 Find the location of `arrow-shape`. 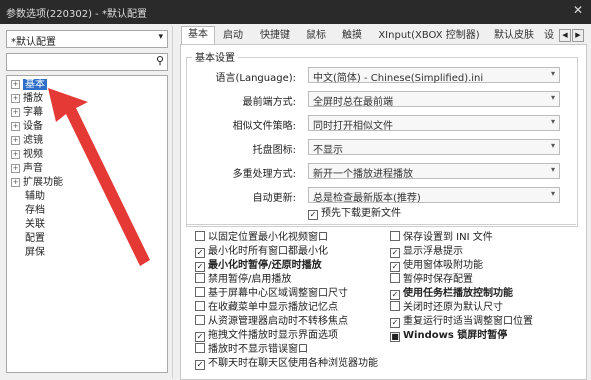

arrow-shape is located at coordinates (99, 177).